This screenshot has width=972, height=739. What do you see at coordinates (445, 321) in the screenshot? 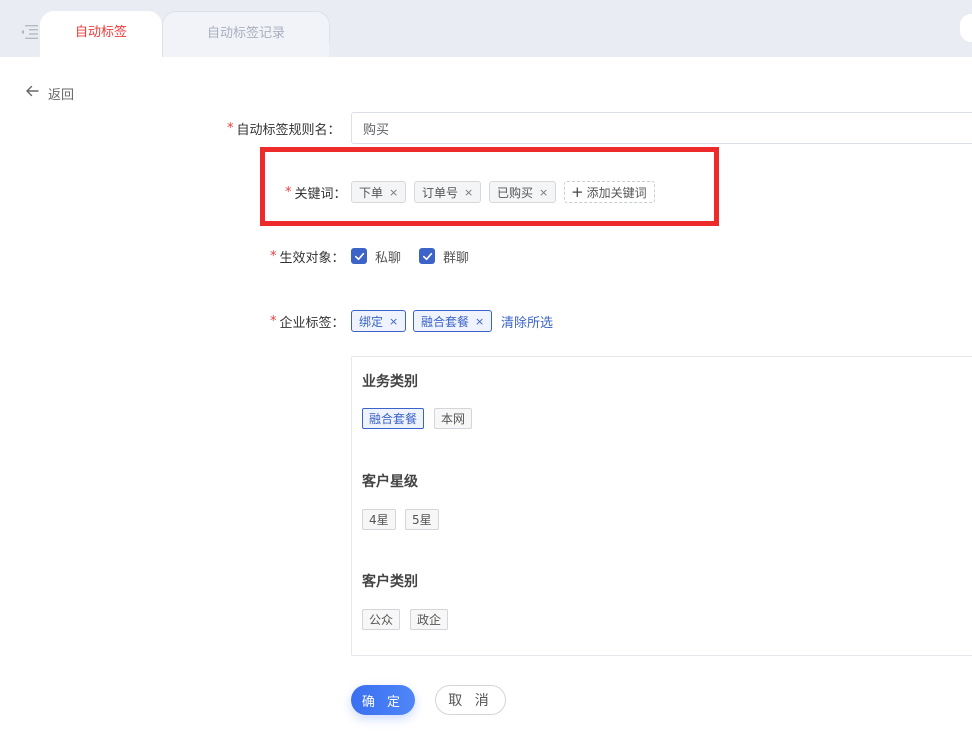
I see `selected-corp-tag-label: 融合套餐` at bounding box center [445, 321].